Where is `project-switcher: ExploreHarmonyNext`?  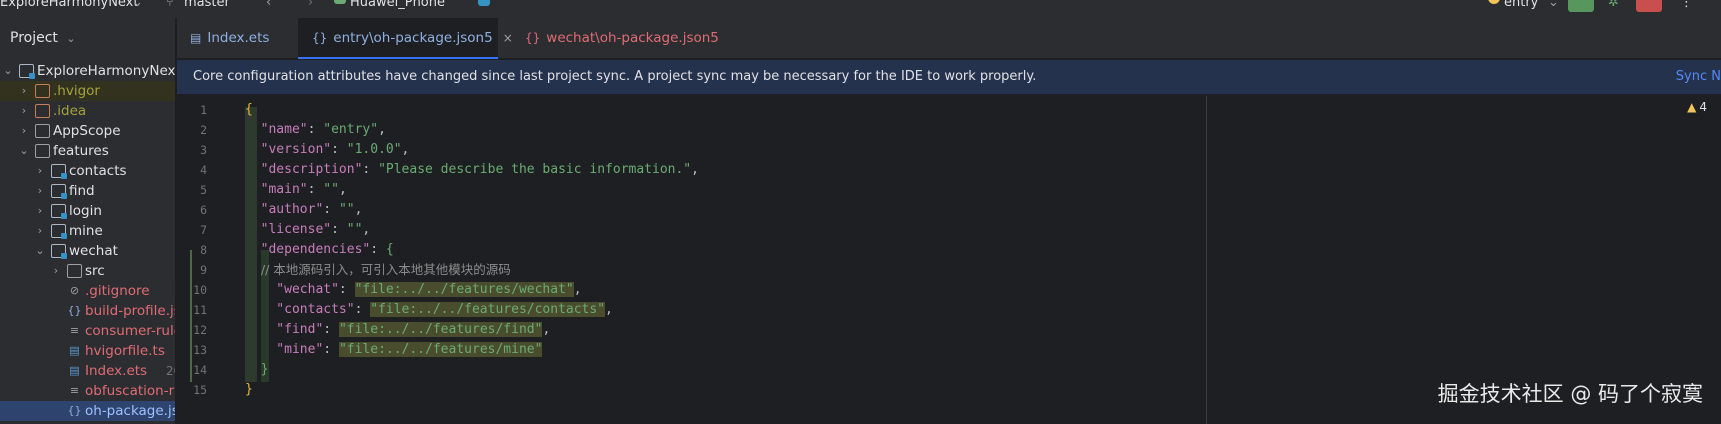
project-switcher: ExploreHarmonyNext is located at coordinates (69, 5).